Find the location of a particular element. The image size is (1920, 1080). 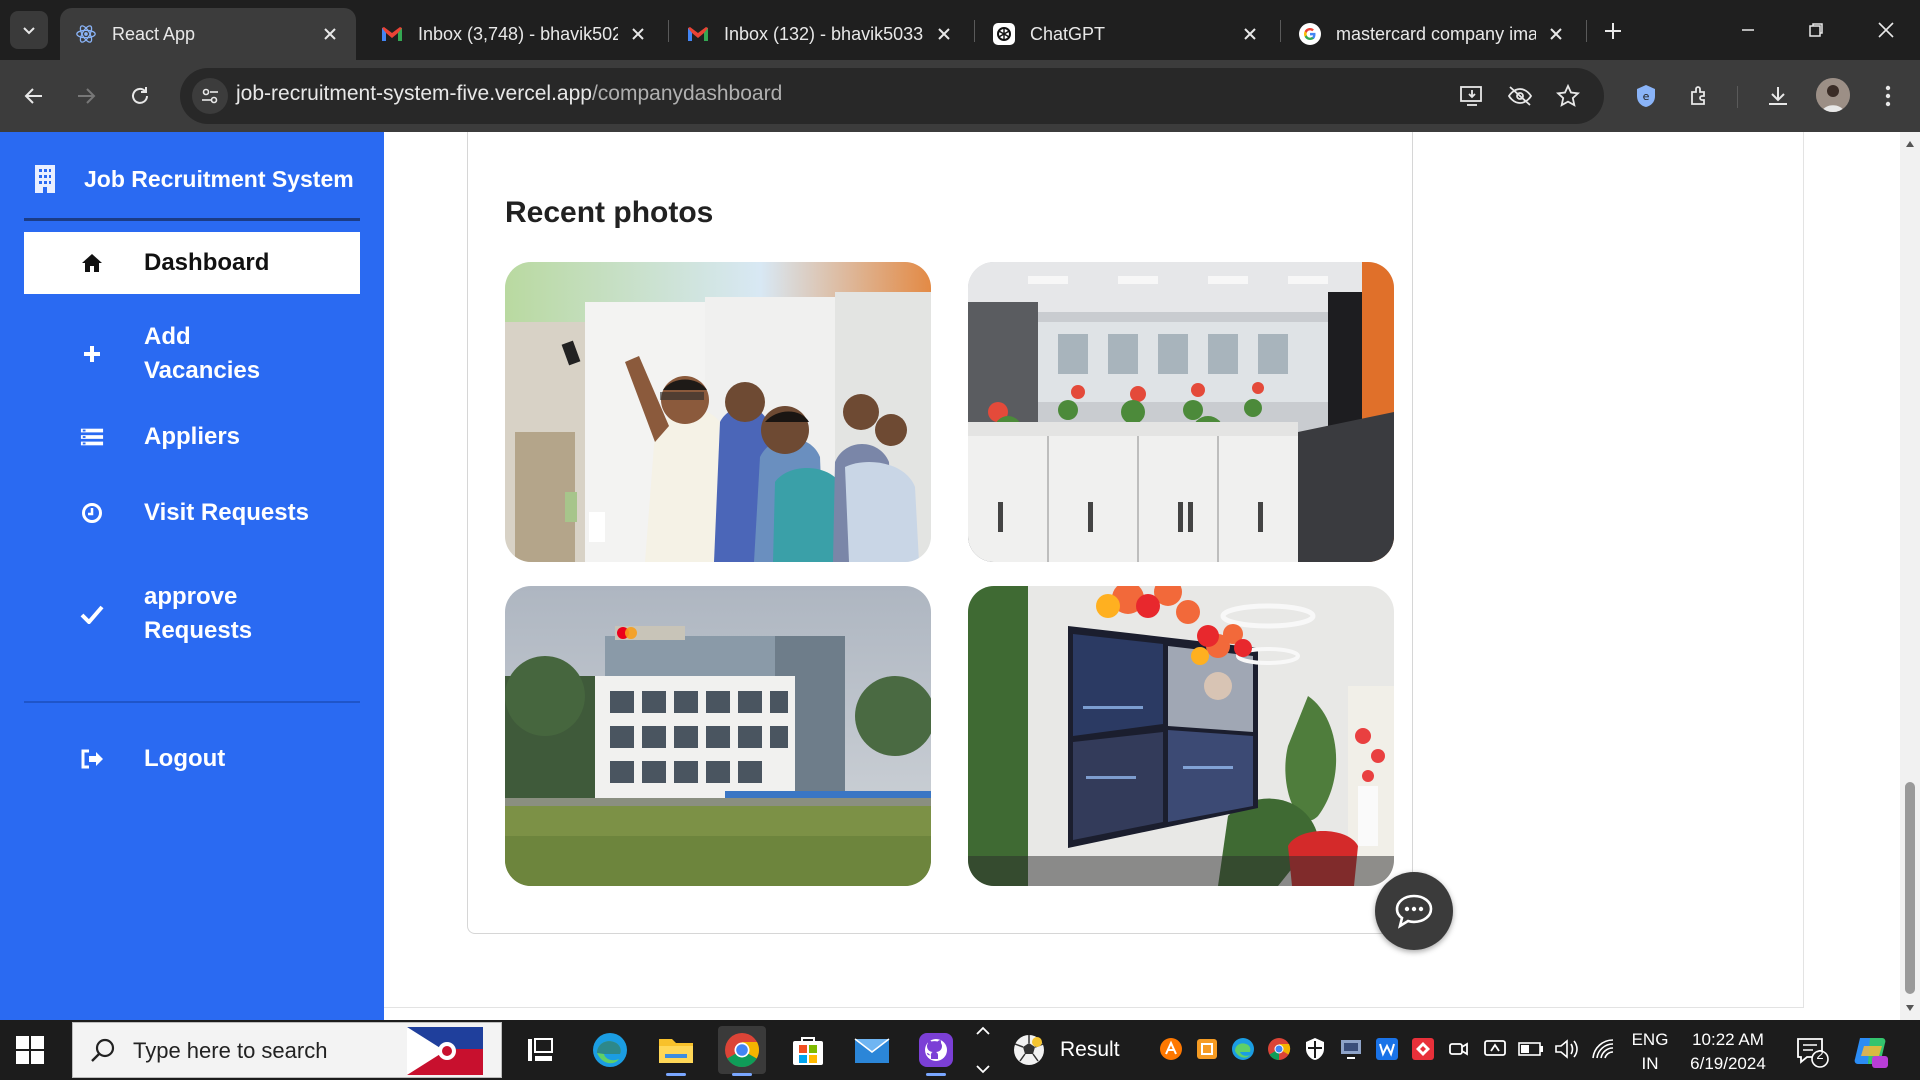

sidebar-item-visit-requests: Visit Requests is located at coordinates (192, 513).